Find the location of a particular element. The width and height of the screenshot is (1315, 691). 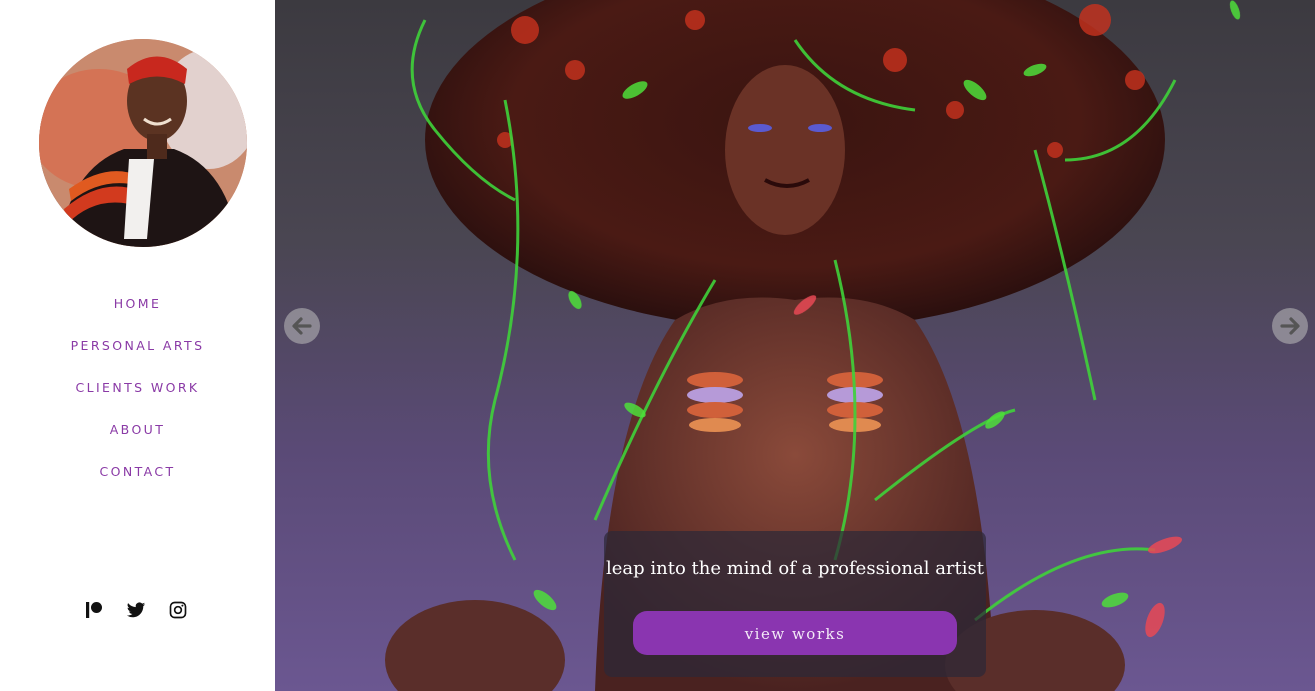

patreon-icon is located at coordinates (94, 610).